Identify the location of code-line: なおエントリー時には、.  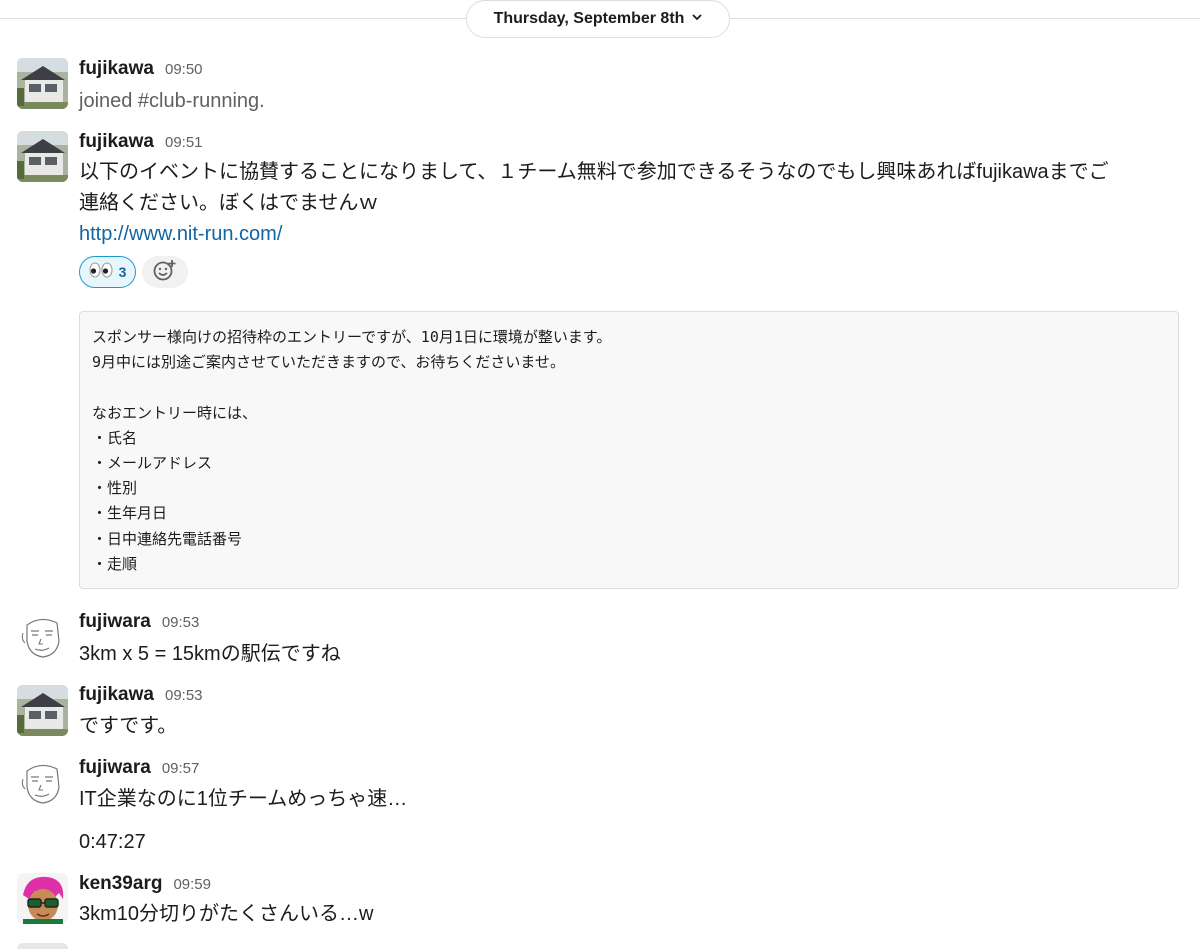
(175, 412).